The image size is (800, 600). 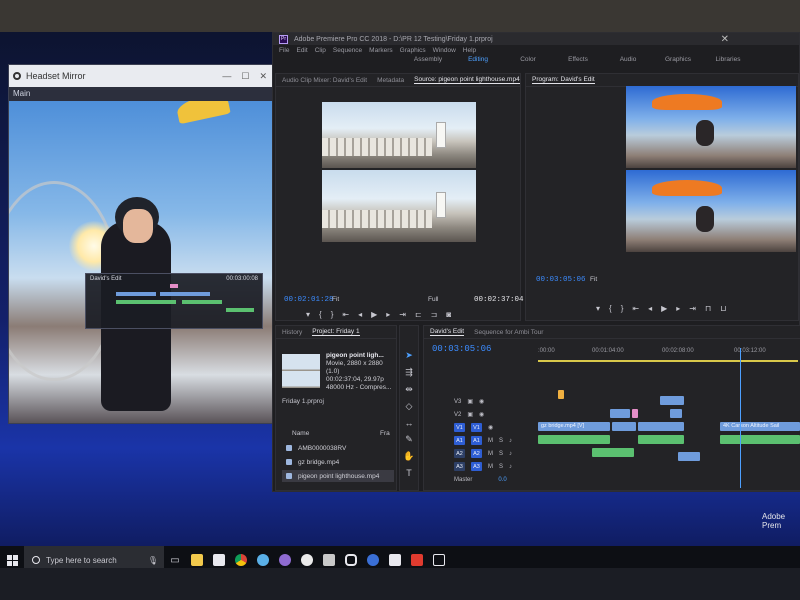 What do you see at coordinates (508, 332) in the screenshot?
I see `tab-sequence-ambi-tour: Sequence for Ambi Tour` at bounding box center [508, 332].